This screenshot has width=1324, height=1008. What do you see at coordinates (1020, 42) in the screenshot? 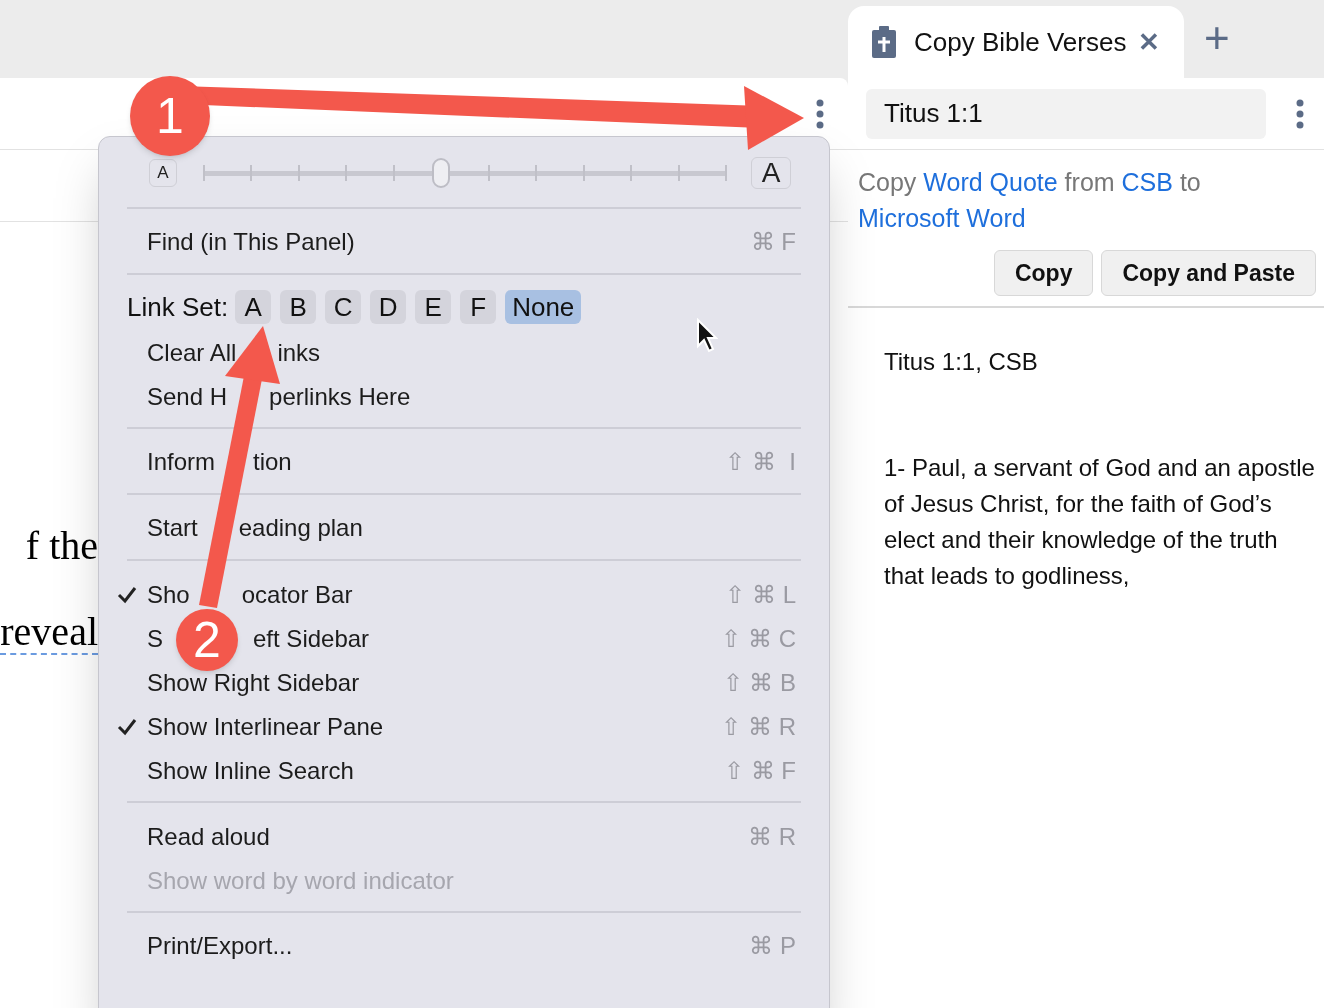
I see `tab-title: Copy Bible Verses` at bounding box center [1020, 42].